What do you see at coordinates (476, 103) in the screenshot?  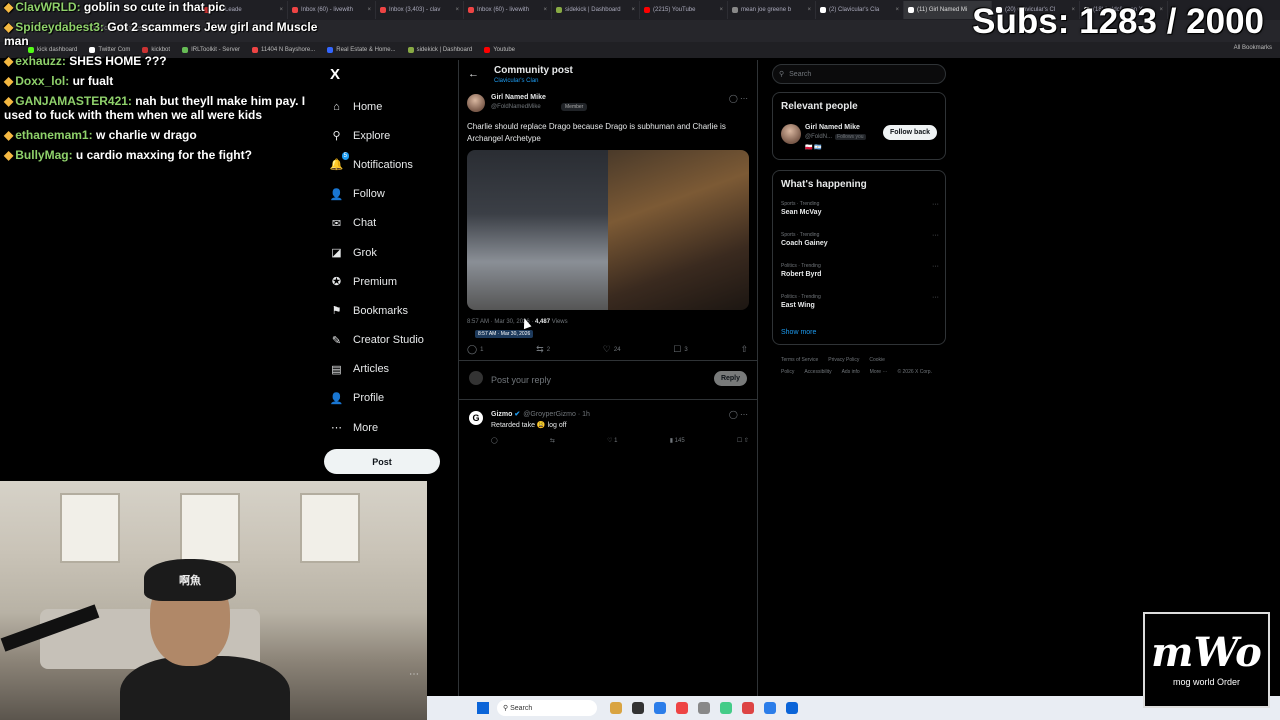 I see `post-author-avatar` at bounding box center [476, 103].